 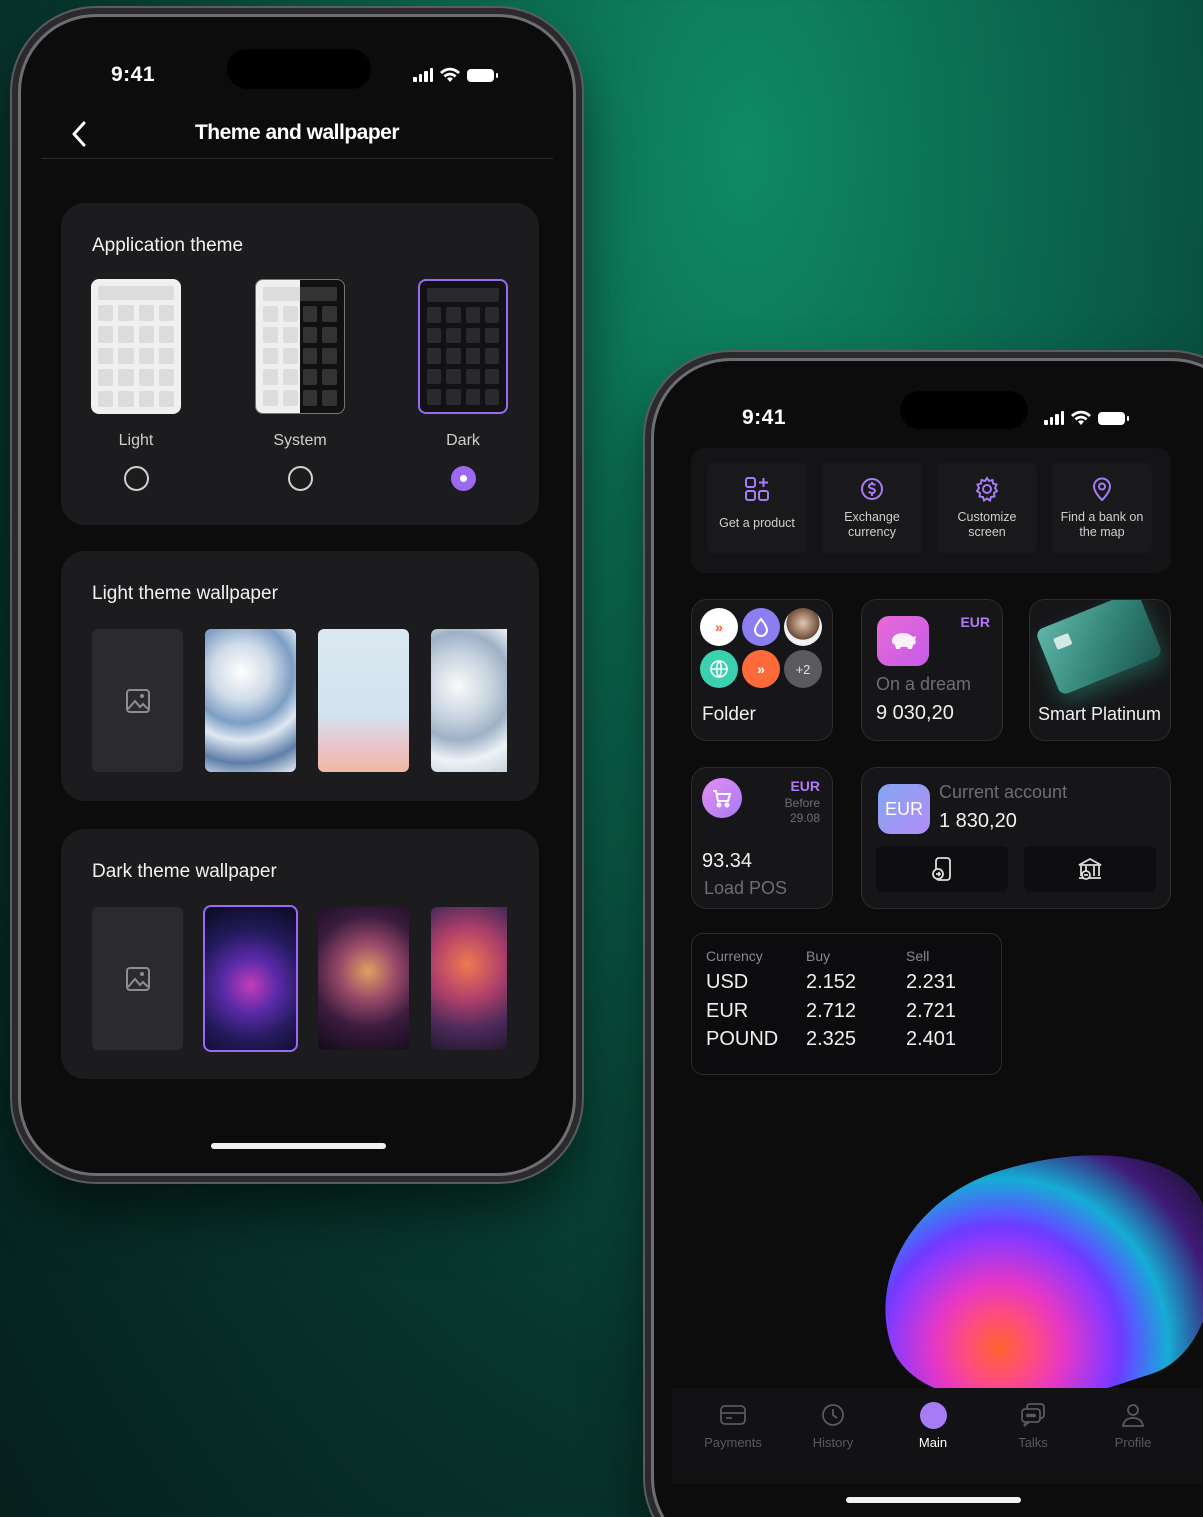 I want to click on section-title: Dark theme wallpaper, so click(x=184, y=871).